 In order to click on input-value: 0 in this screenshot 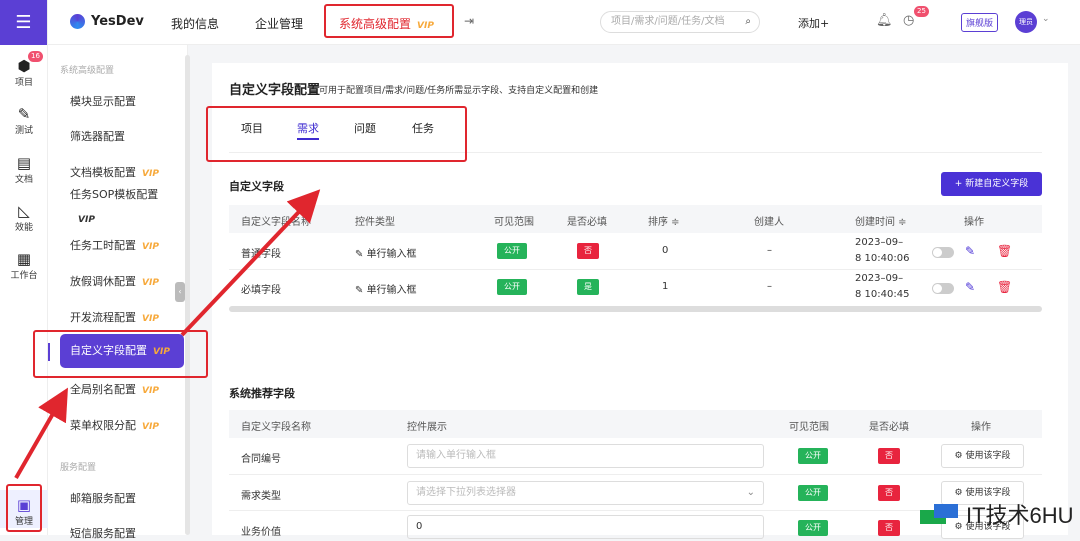, I will do `click(419, 526)`.